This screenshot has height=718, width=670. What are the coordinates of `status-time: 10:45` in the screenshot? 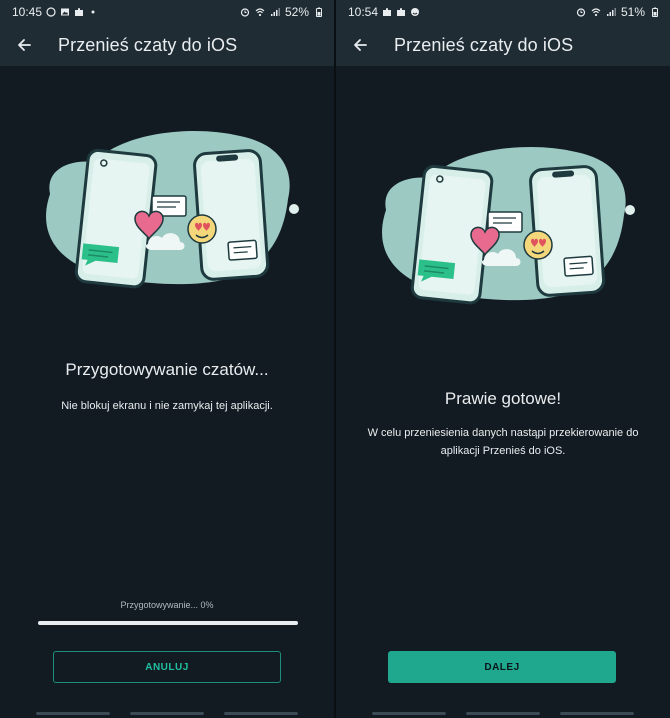 It's located at (27, 12).